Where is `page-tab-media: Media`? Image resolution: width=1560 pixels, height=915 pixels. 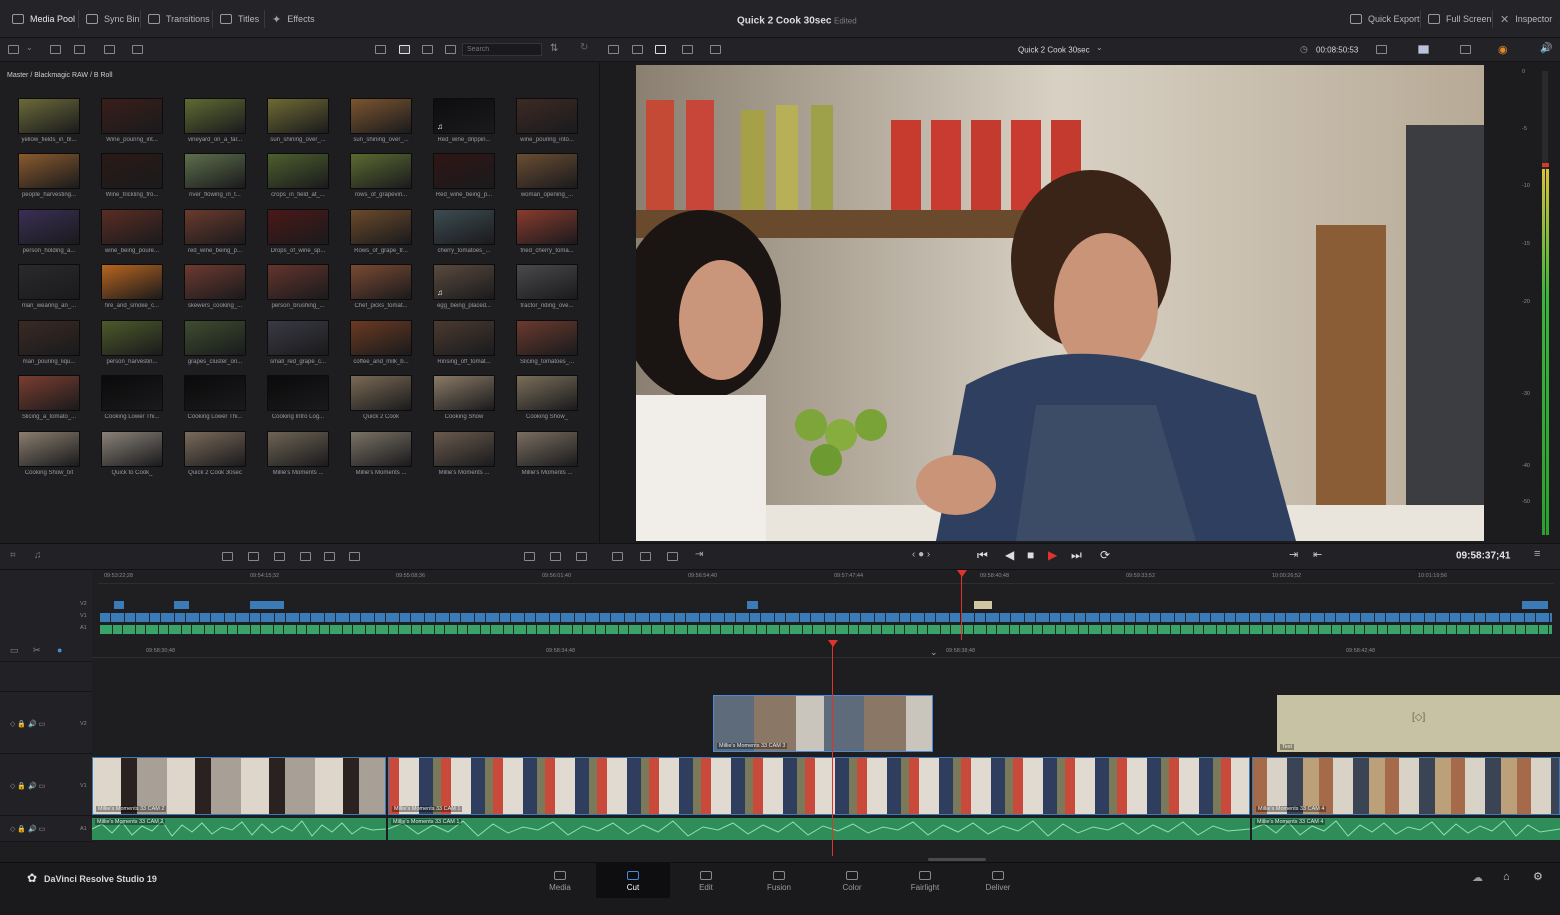
page-tab-media: Media is located at coordinates (560, 880).